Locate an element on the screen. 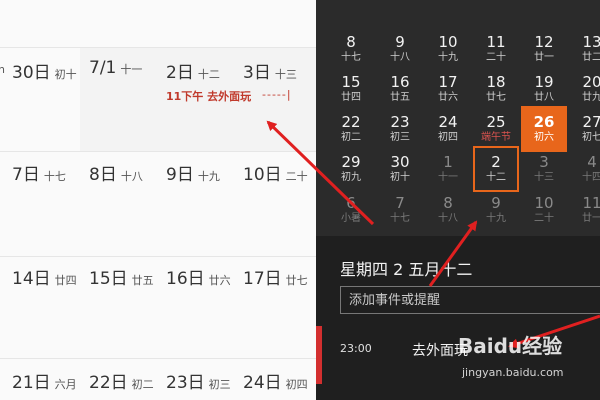  day-cell-jul1: 7/1 十一 is located at coordinates (115, 68).